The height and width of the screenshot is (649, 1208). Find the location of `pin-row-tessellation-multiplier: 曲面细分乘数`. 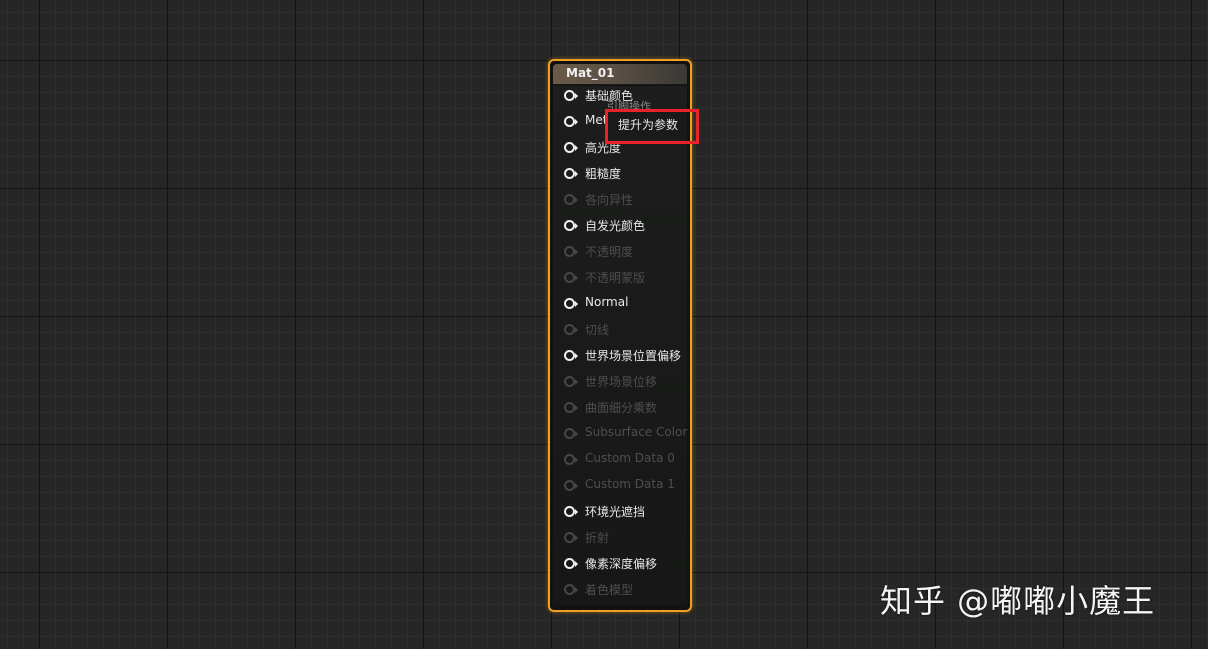

pin-row-tessellation-multiplier: 曲面细分乘数 is located at coordinates (620, 407).